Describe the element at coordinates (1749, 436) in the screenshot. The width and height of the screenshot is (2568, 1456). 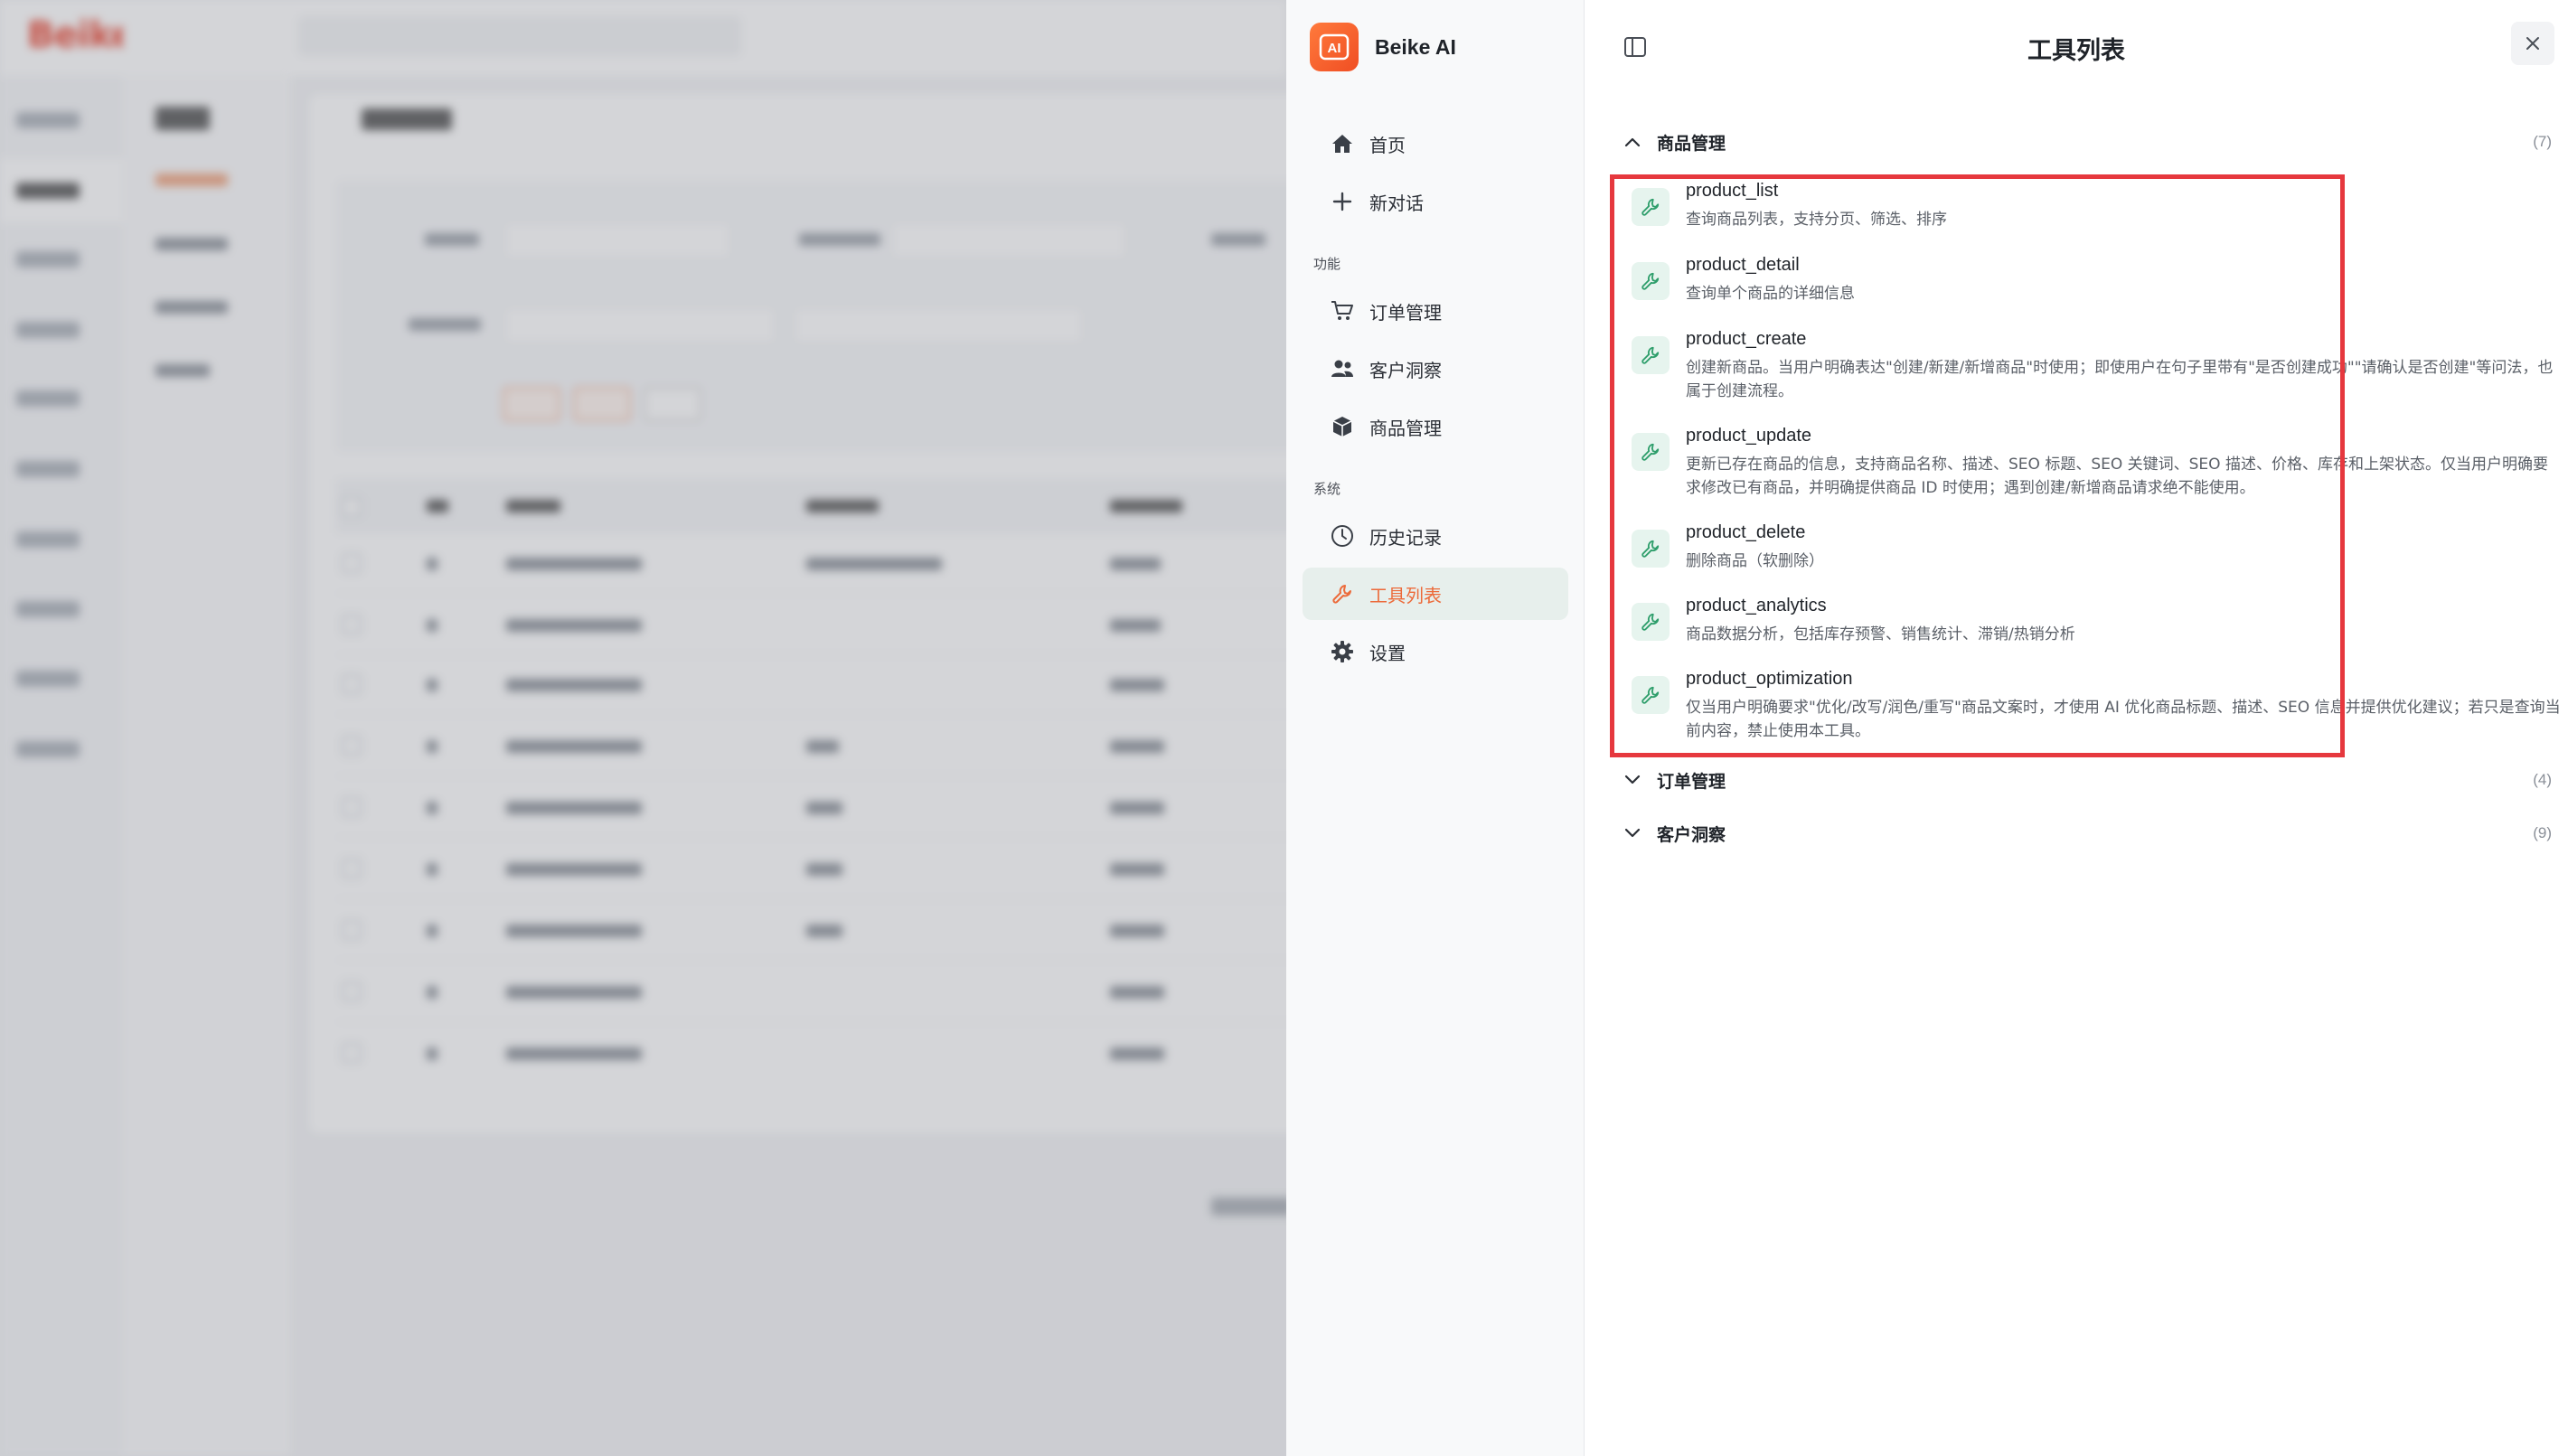
I see `tool-name: product_update` at that location.